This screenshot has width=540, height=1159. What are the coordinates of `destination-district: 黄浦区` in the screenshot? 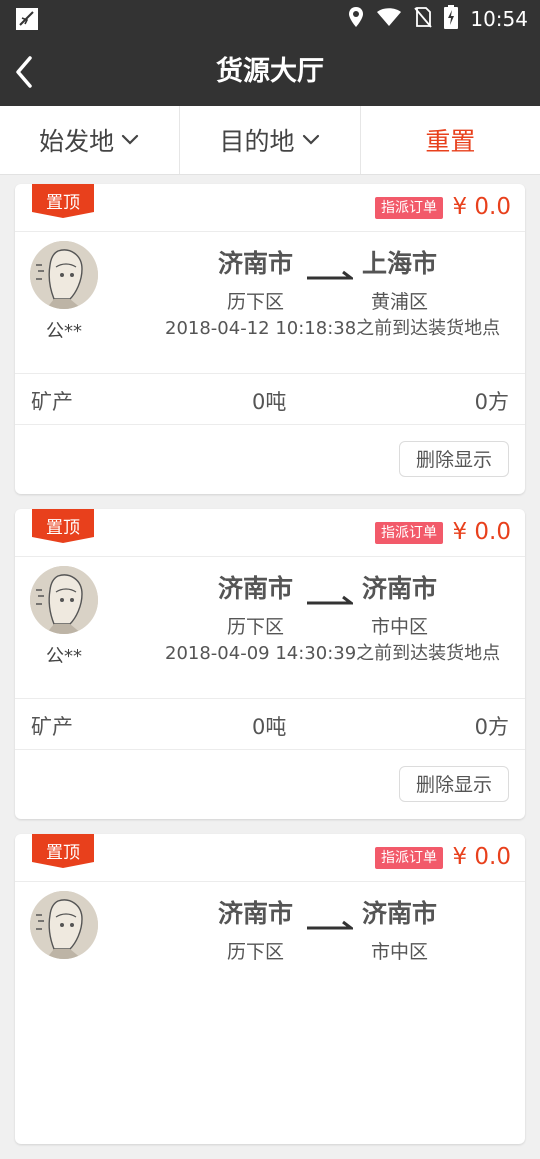 It's located at (400, 302).